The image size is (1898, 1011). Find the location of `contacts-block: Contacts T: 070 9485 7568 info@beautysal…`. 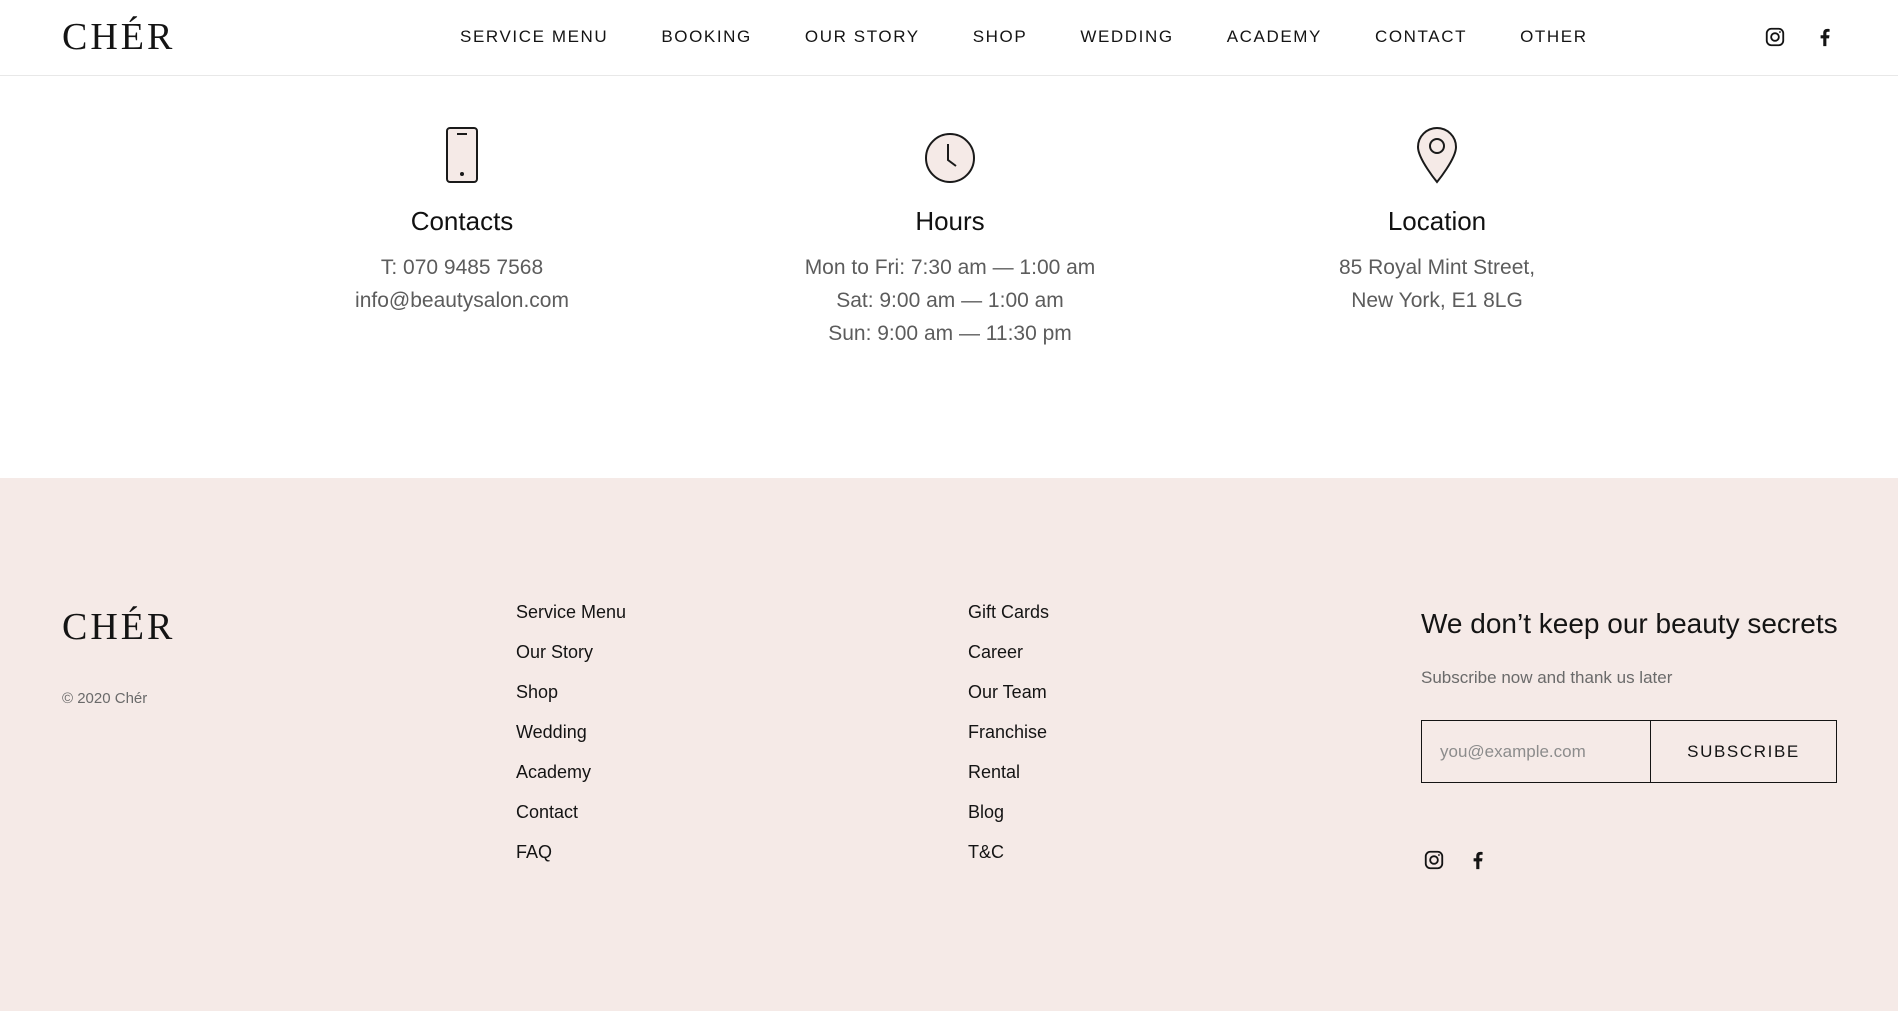

contacts-block: Contacts T: 070 9485 7568 info@beautysal… is located at coordinates (462, 218).